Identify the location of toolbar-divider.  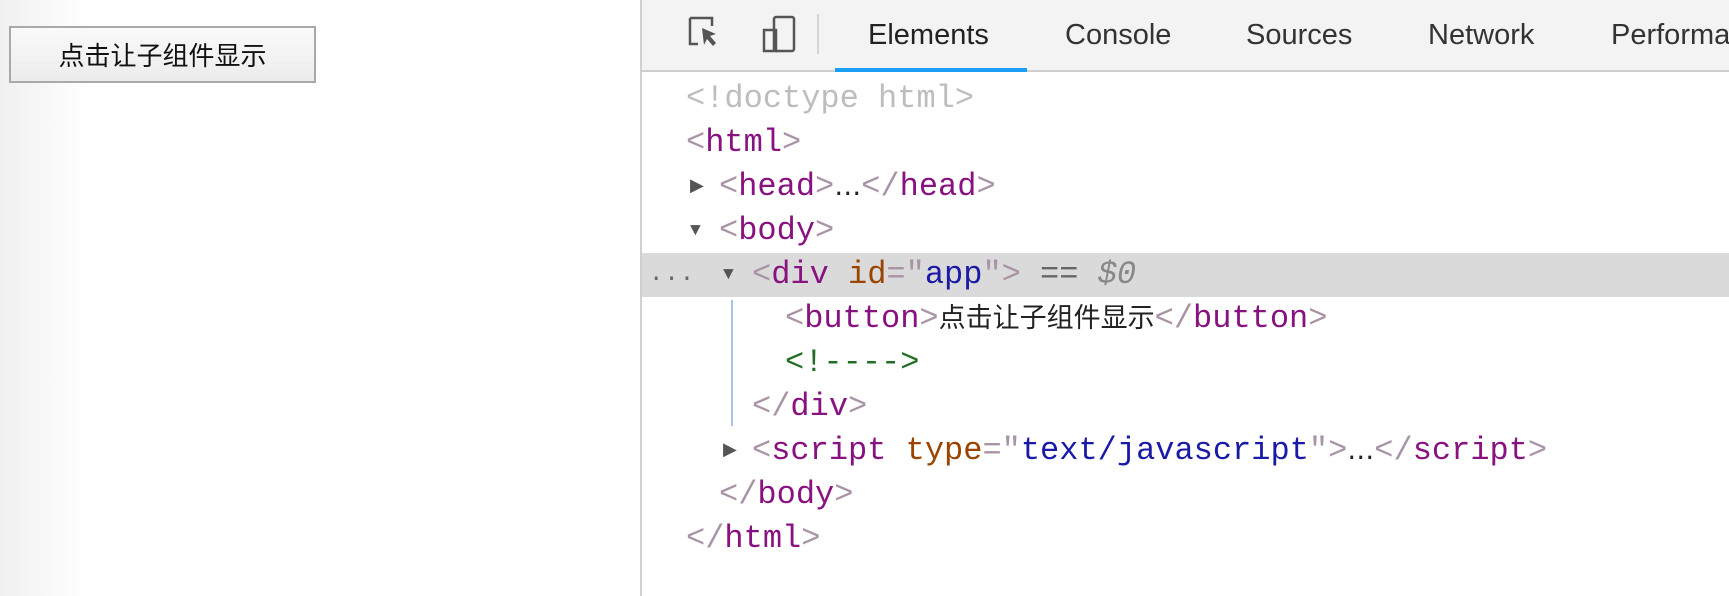
(818, 34).